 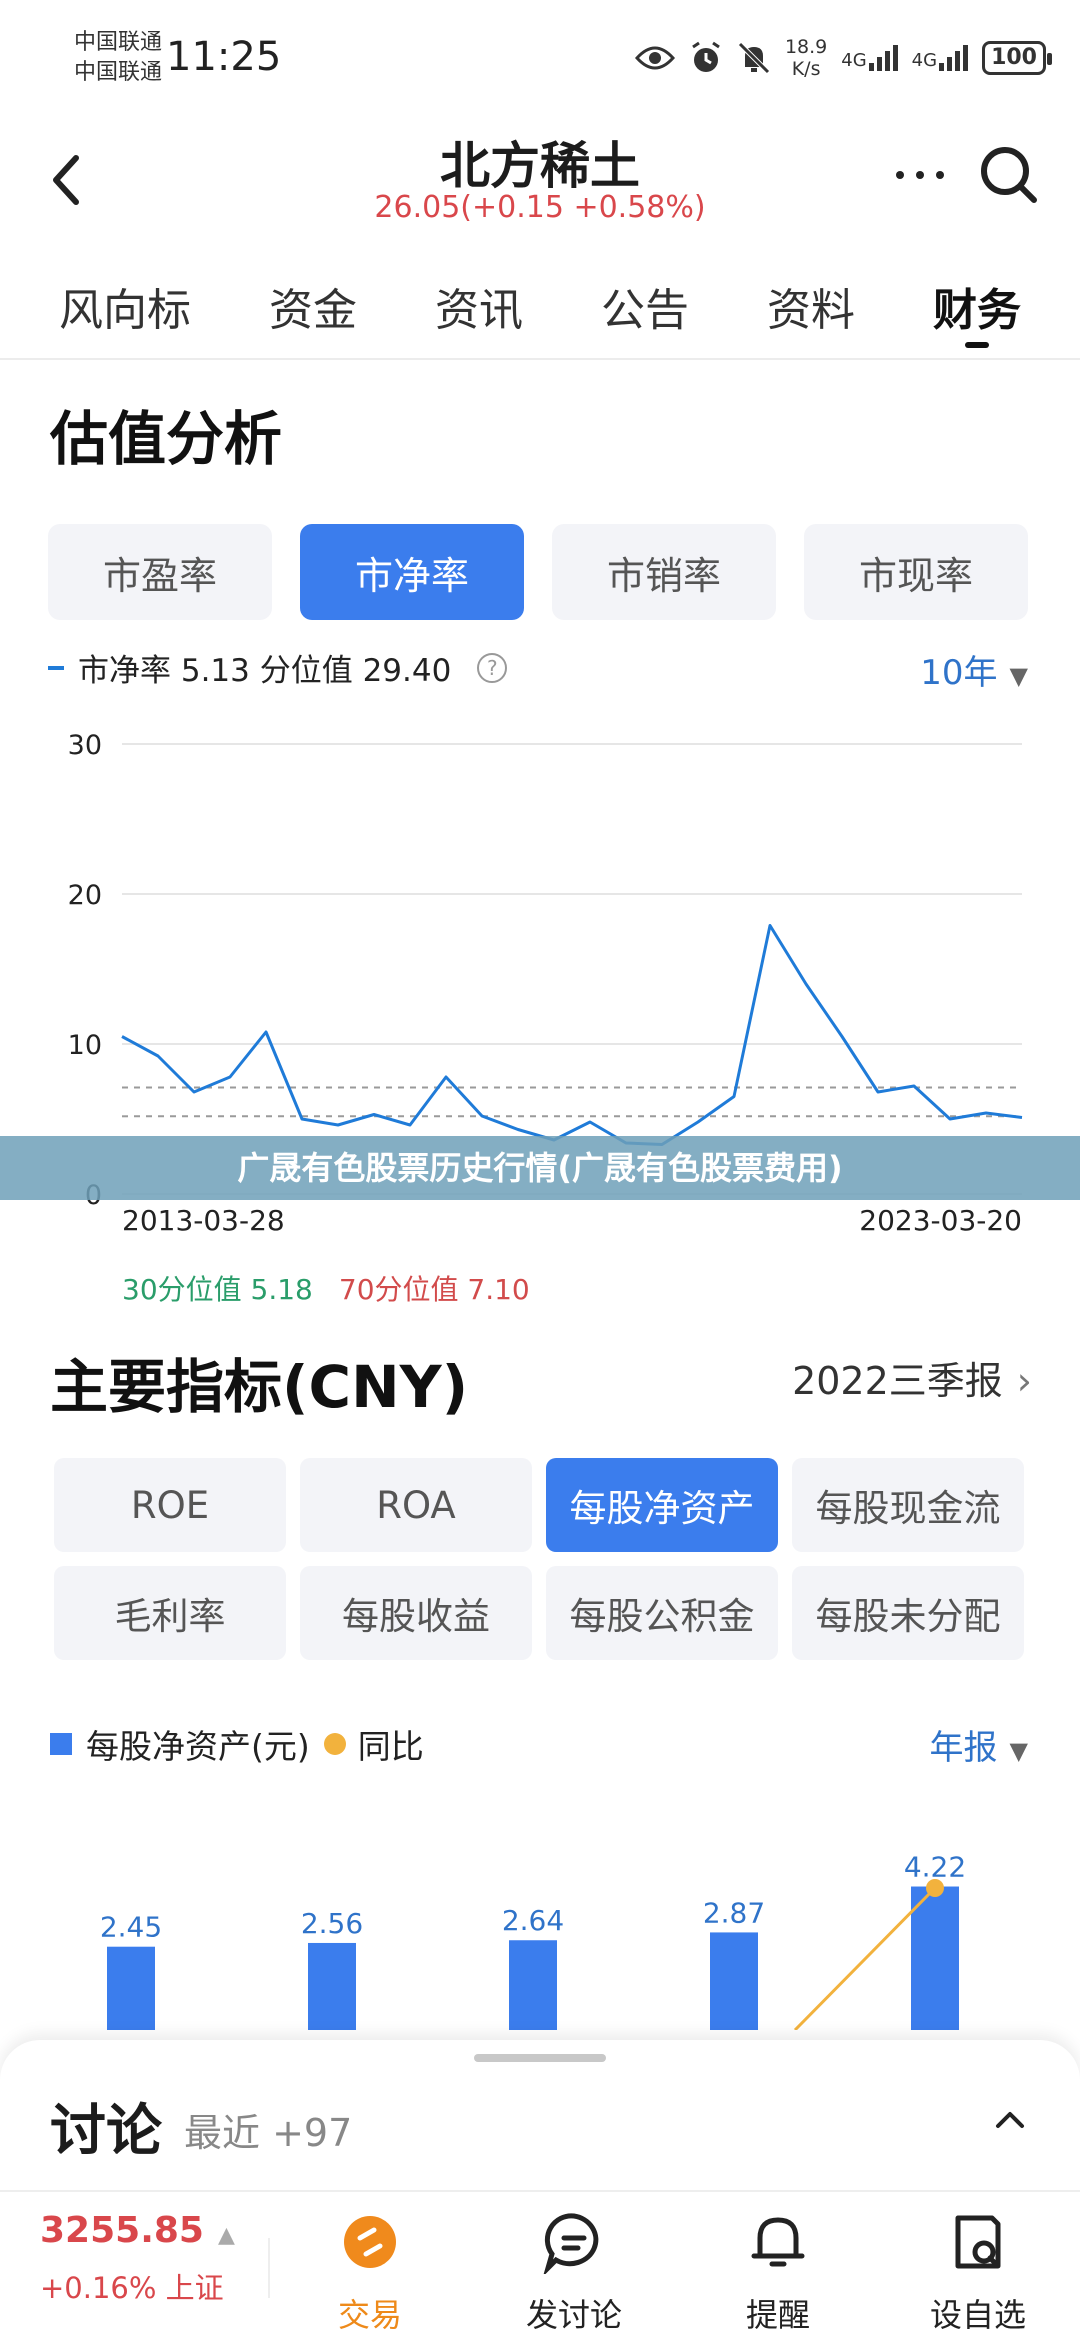 I want to click on pill-pe: 市盈率, so click(x=160, y=572).